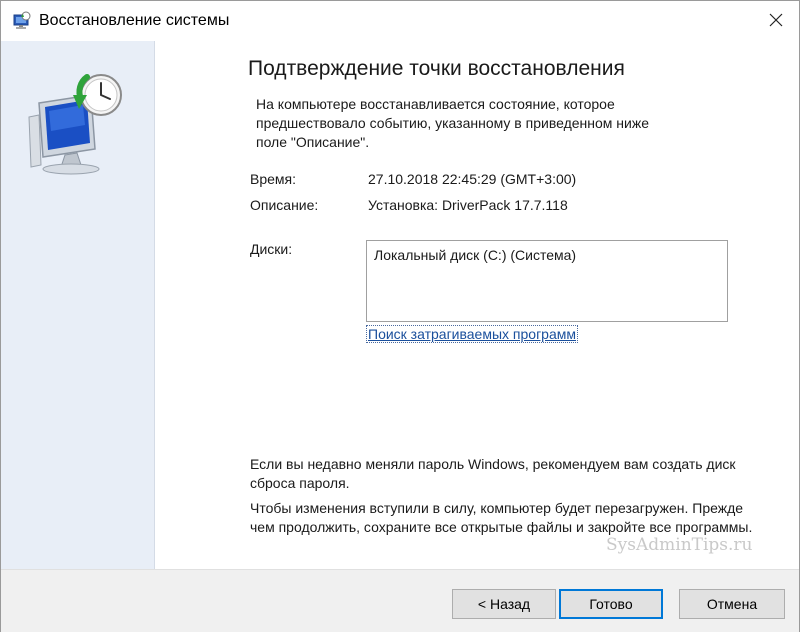 The height and width of the screenshot is (632, 800). What do you see at coordinates (547, 281) in the screenshot?
I see `disks-list: Локальный диск (C:) (Система)` at bounding box center [547, 281].